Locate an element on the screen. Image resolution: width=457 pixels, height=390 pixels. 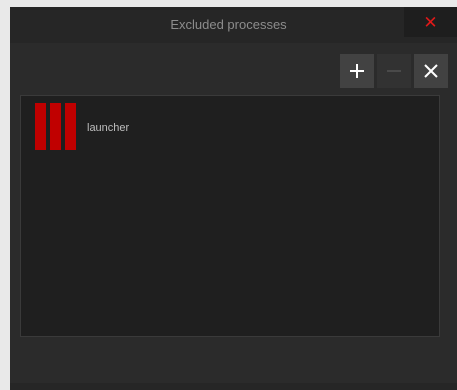
plus-icon is located at coordinates (357, 71).